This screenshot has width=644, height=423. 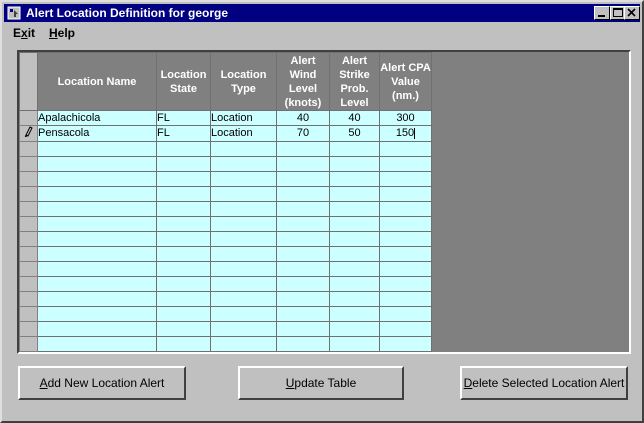 I want to click on row-header-corner, so click(x=28, y=81).